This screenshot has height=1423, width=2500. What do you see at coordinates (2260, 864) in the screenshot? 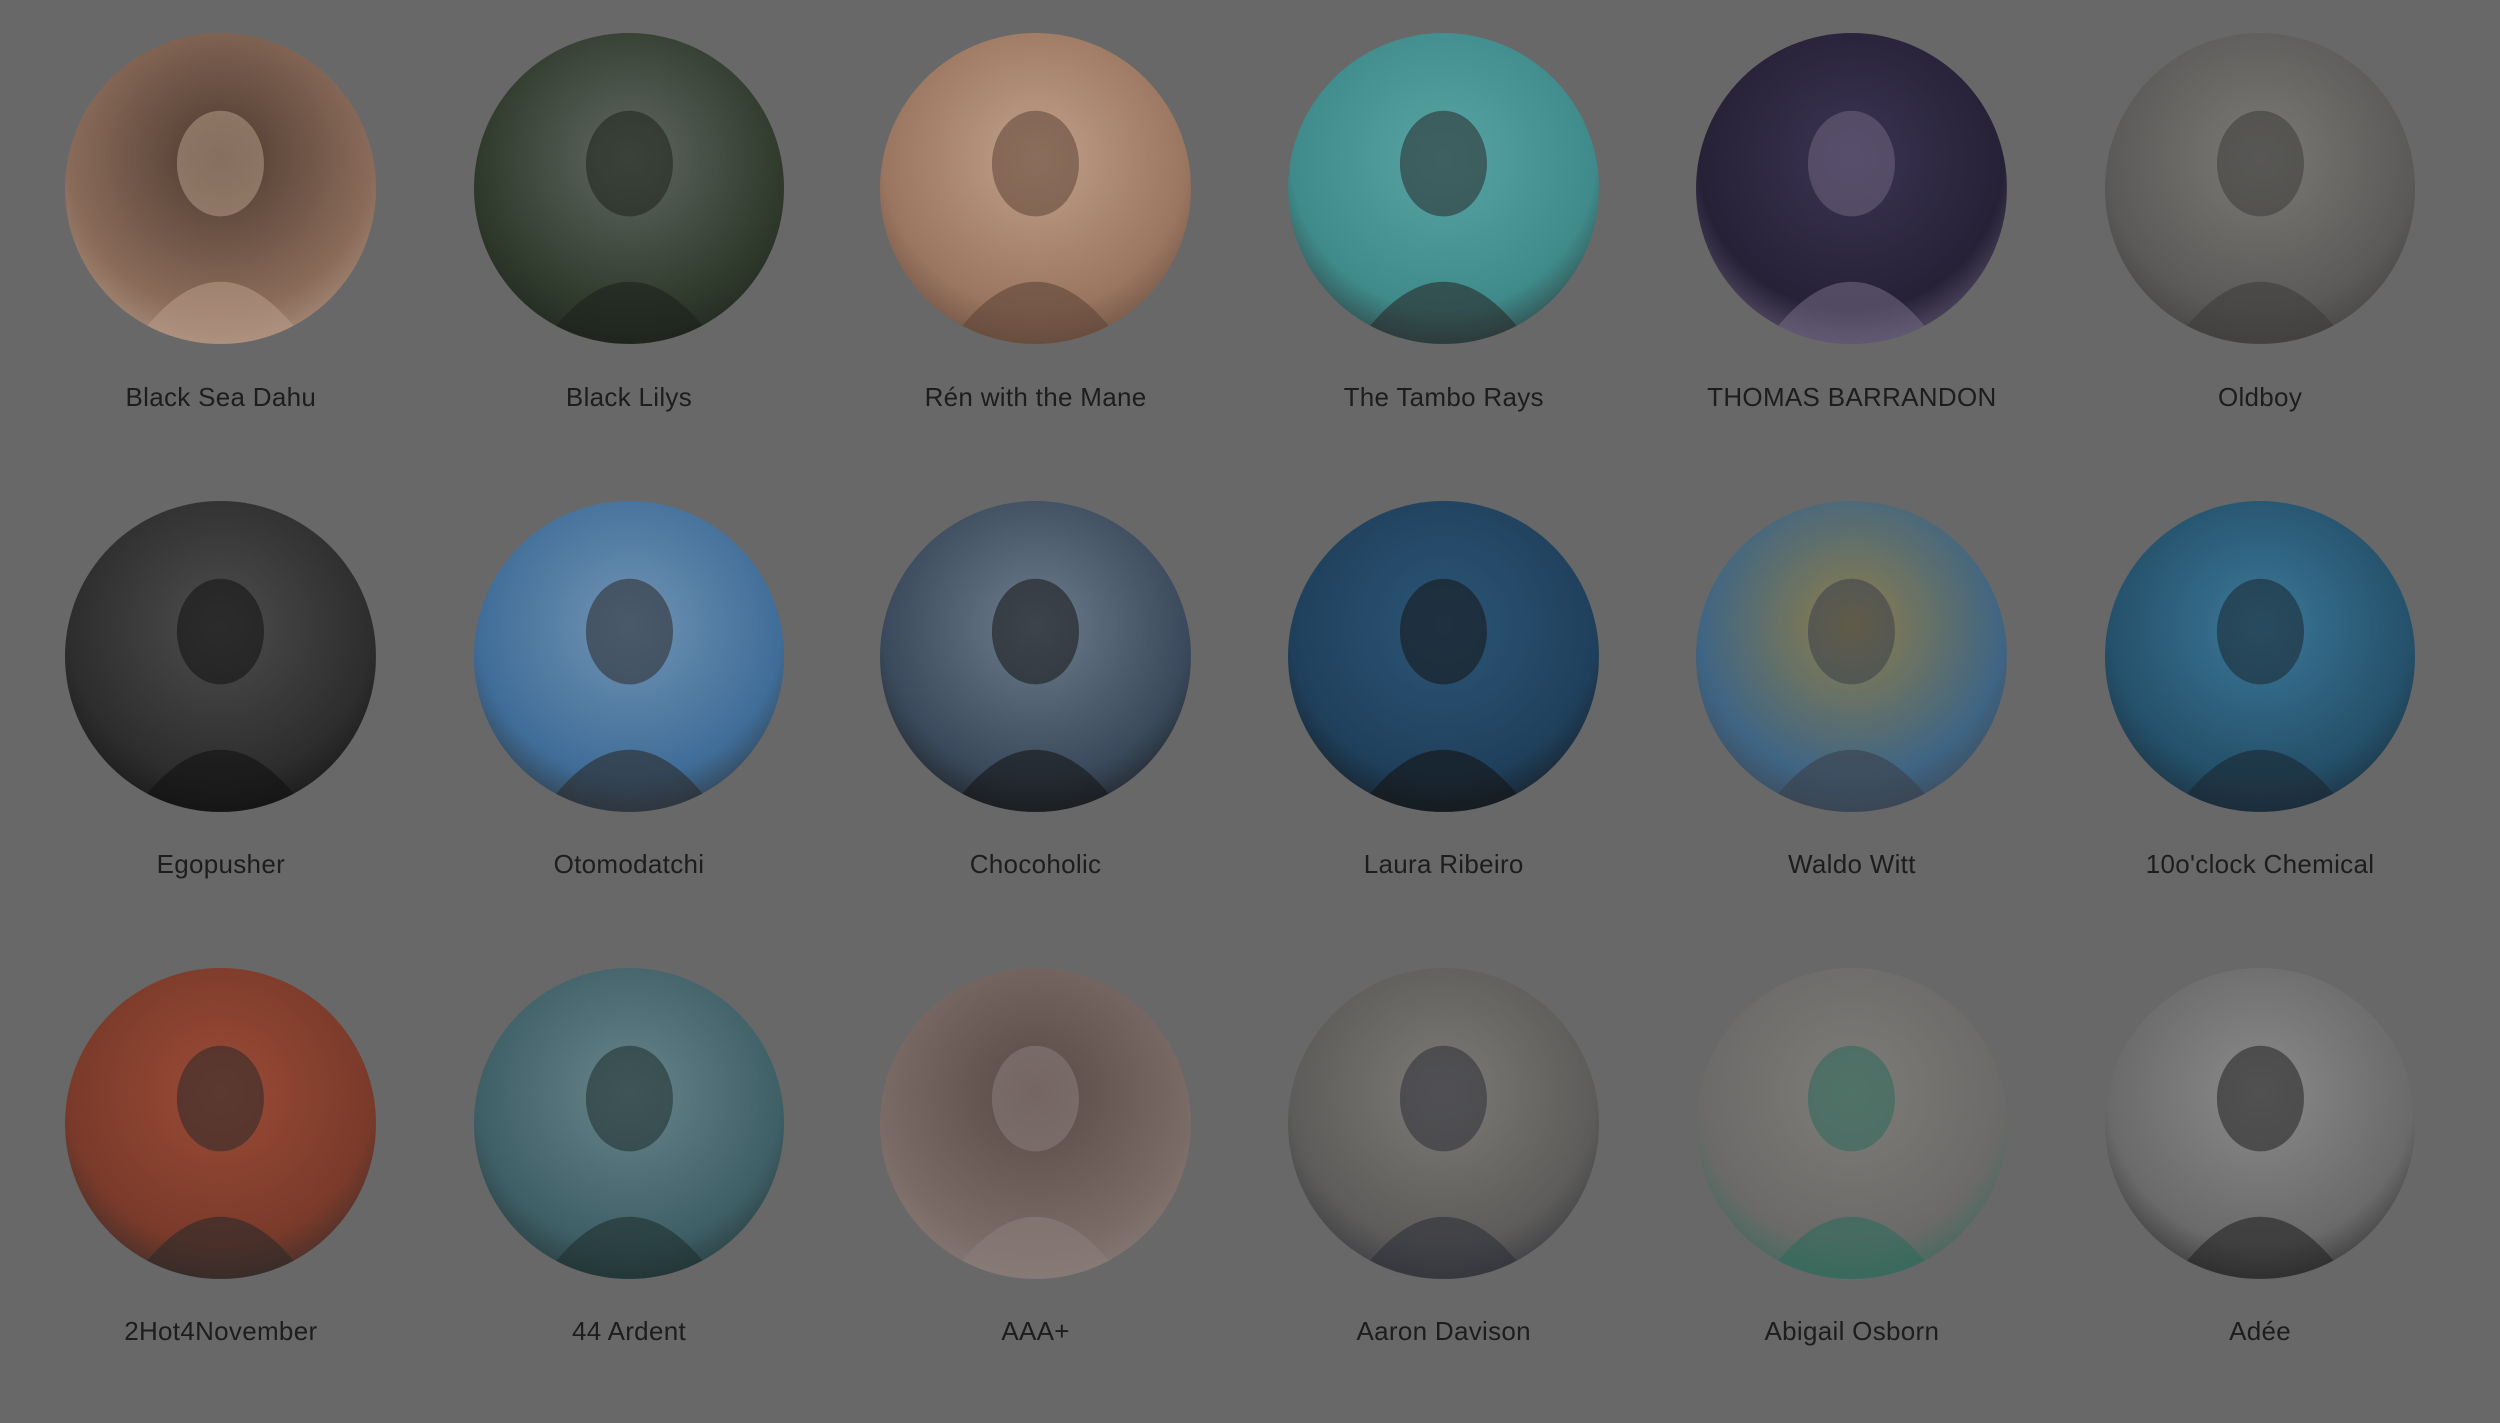
I see `artist-name: 10o'clock Chemical` at bounding box center [2260, 864].